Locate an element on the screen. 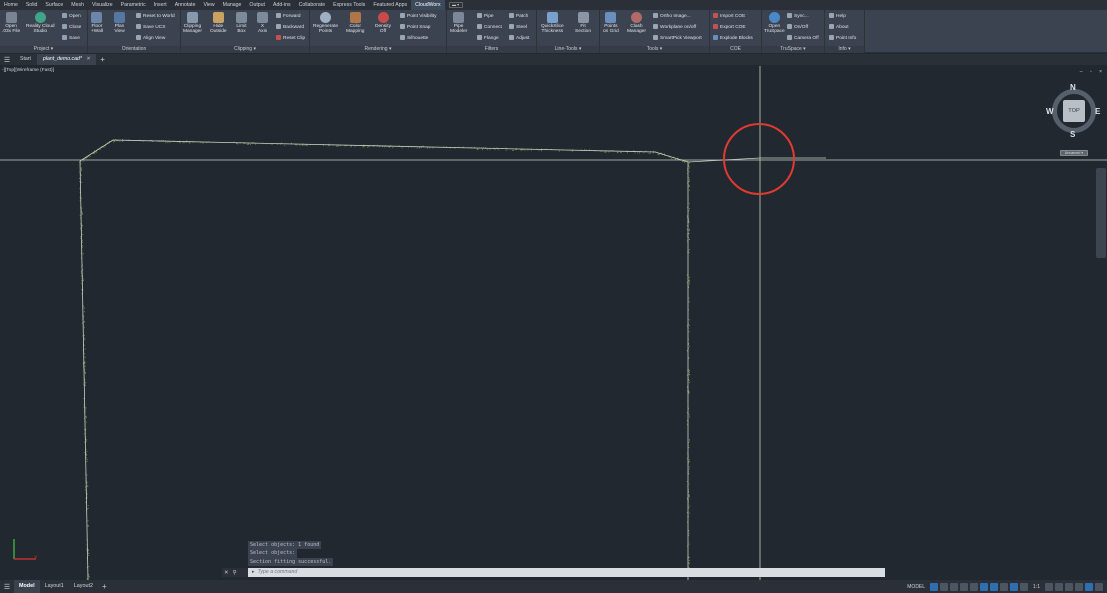 Image resolution: width=1107 pixels, height=593 pixels. connect-button: Connect is located at coordinates (489, 27).